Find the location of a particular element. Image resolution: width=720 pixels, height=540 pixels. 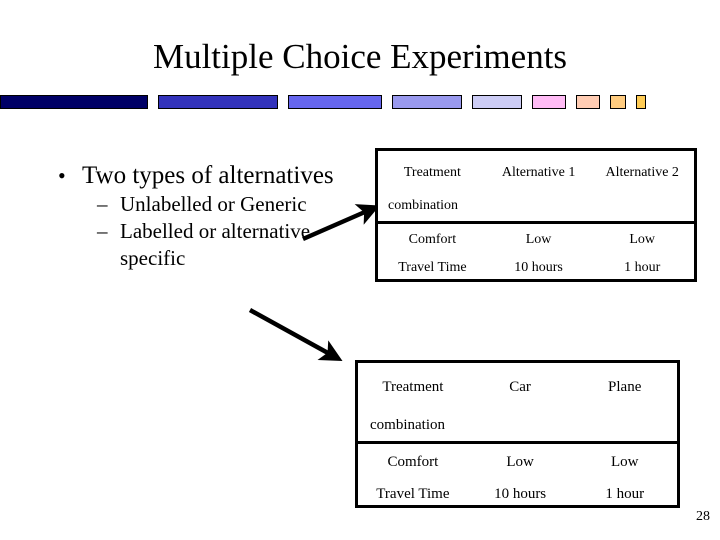

header-cell-car: Car is located at coordinates (520, 387).